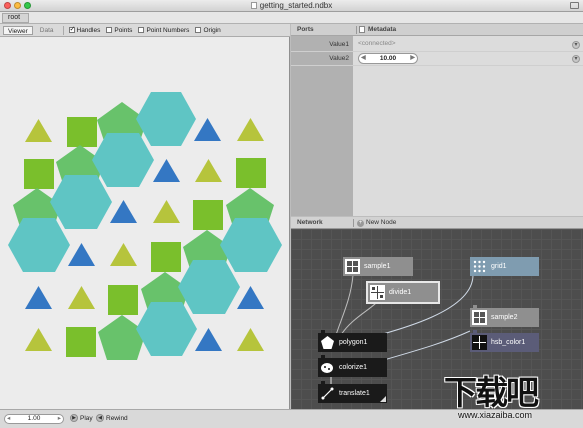  I want to click on window-titlebar: getting_started.ndbx, so click(291, 6).